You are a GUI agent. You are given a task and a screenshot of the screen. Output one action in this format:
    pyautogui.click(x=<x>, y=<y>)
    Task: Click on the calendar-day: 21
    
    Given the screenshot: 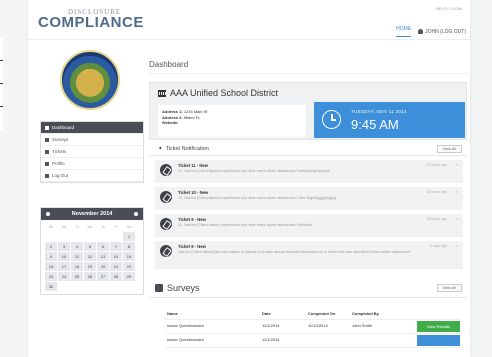 What is the action you would take?
    pyautogui.click(x=116, y=266)
    